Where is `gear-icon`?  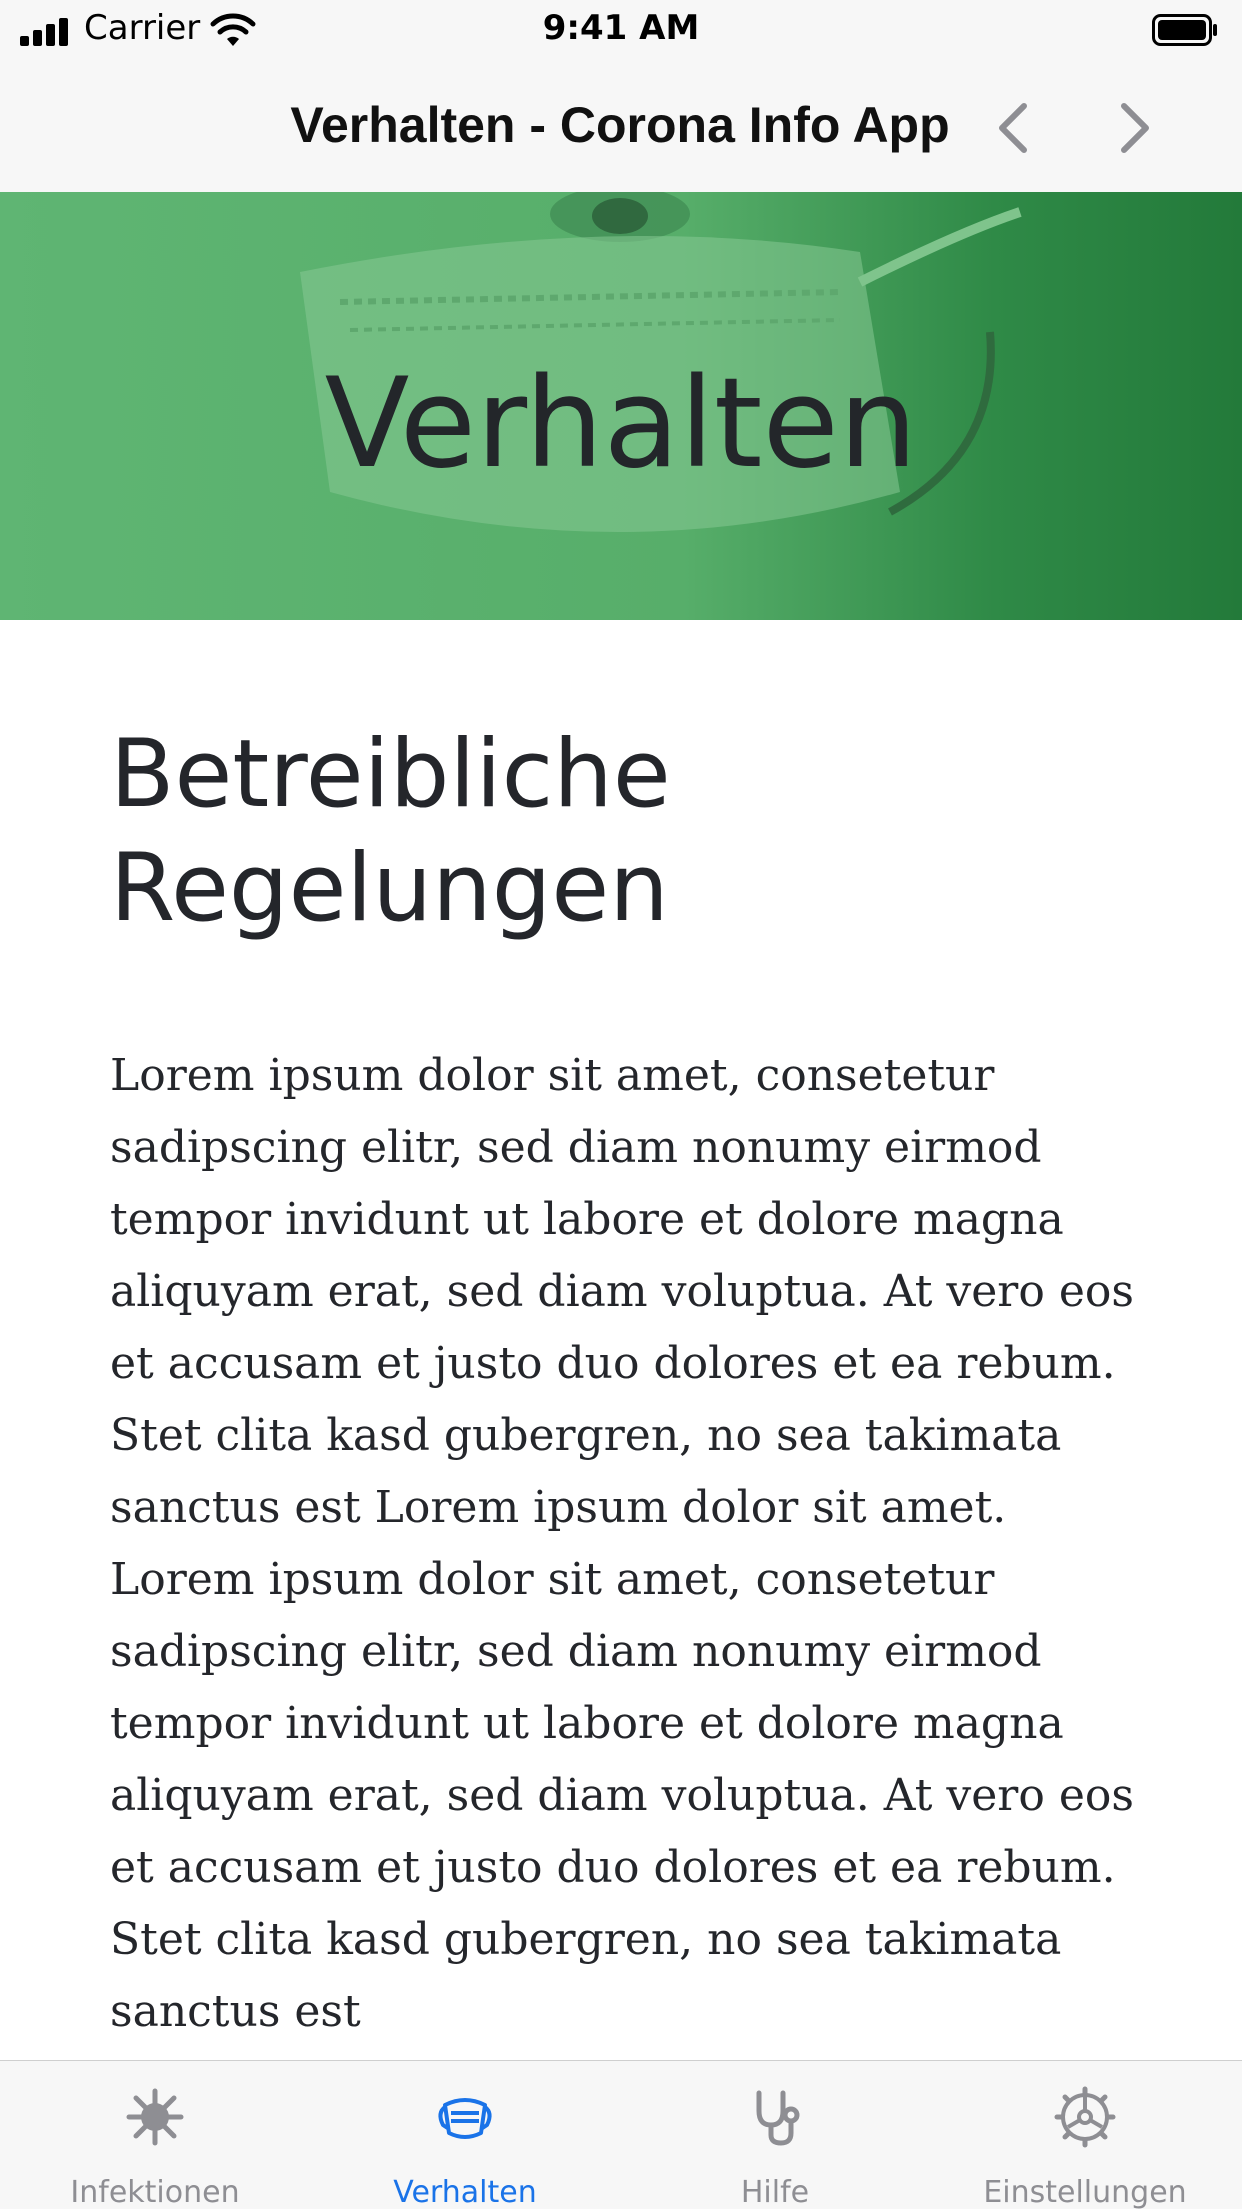 gear-icon is located at coordinates (1085, 2117).